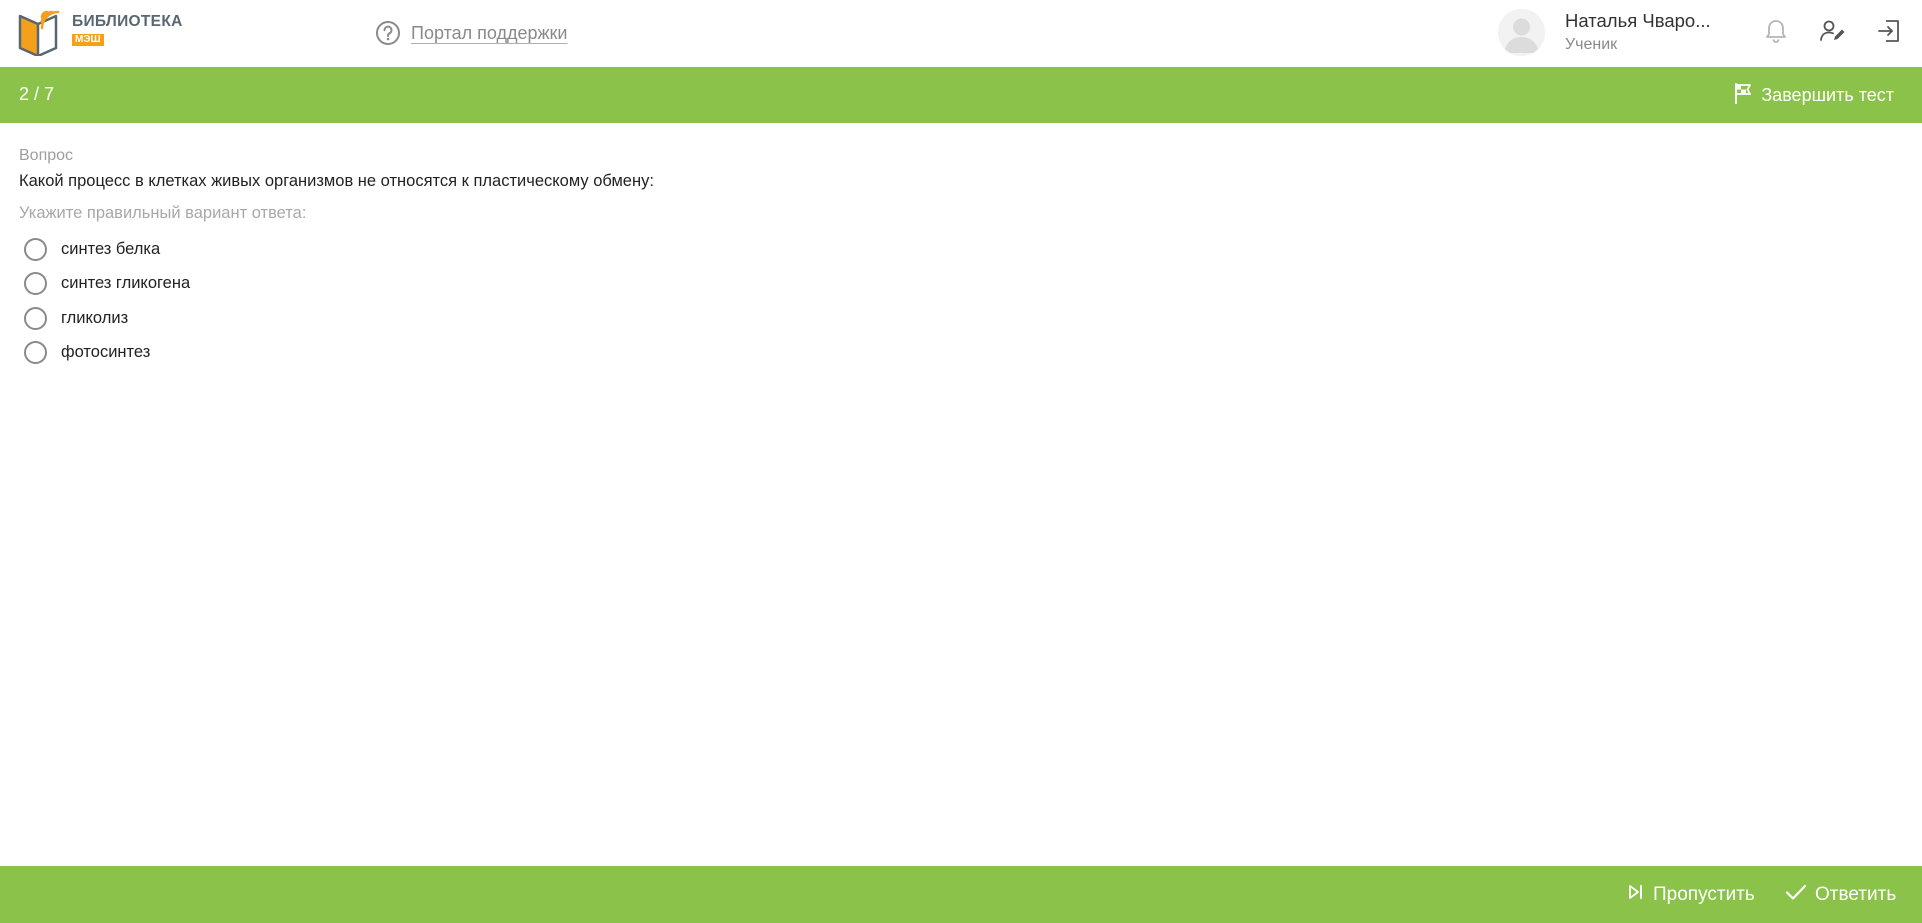 The image size is (1922, 923). Describe the element at coordinates (111, 248) in the screenshot. I see `answer-option-label: синтез белка` at that location.